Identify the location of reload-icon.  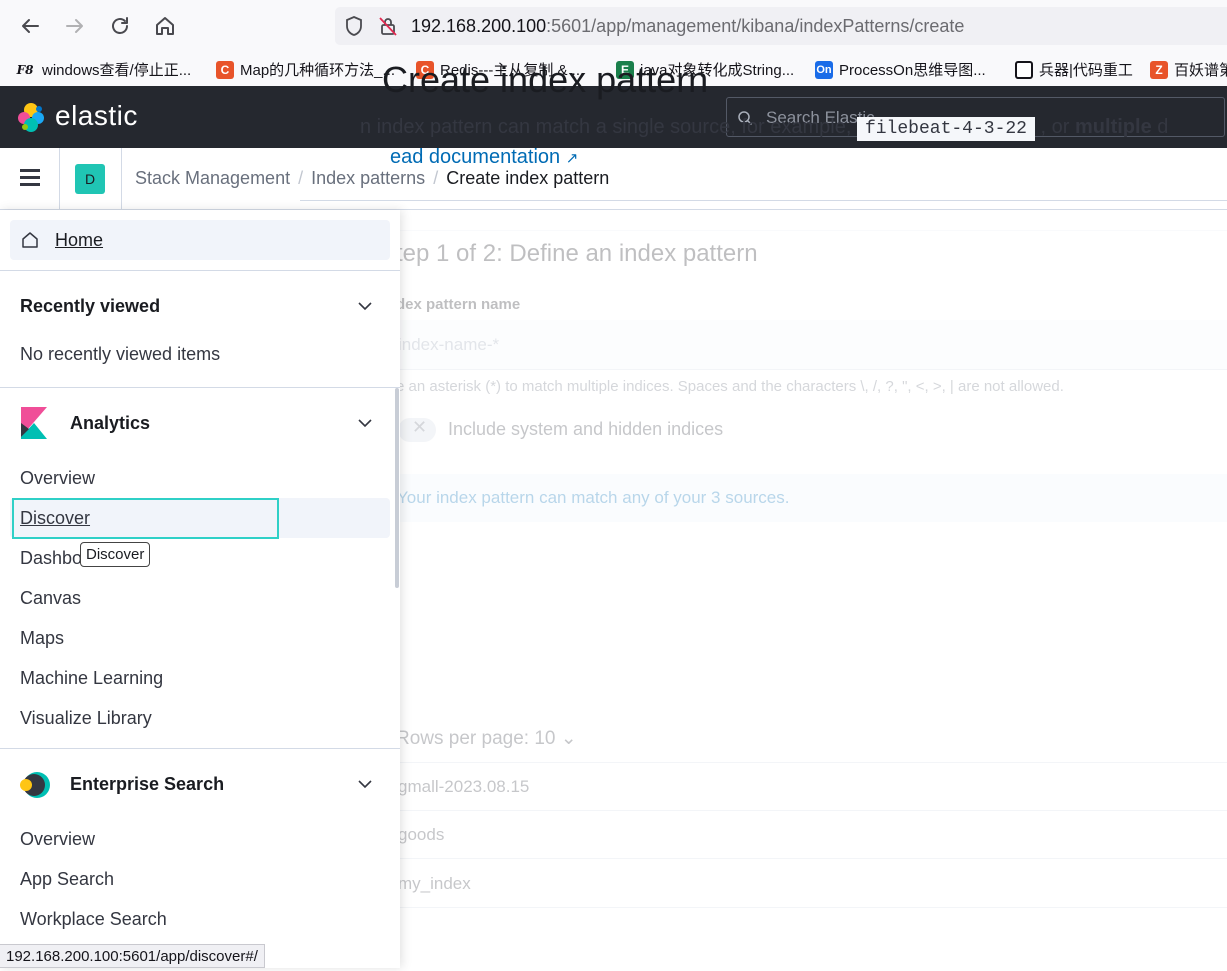
(120, 26).